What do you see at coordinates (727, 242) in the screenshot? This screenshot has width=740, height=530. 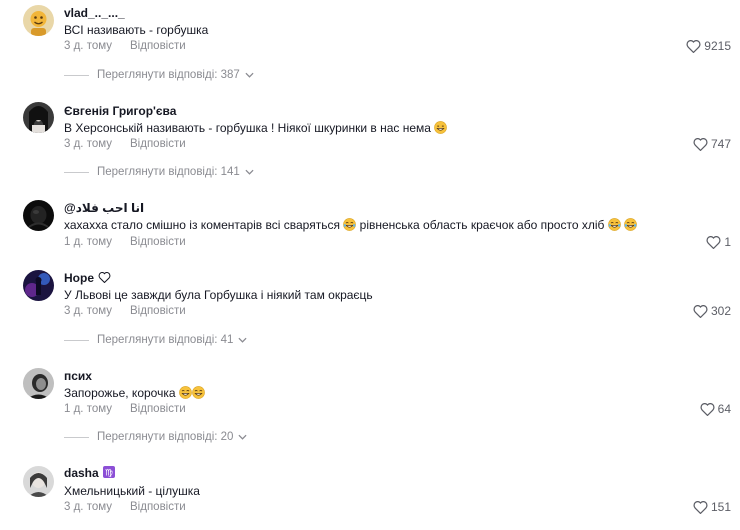 I see `like-count: 1` at bounding box center [727, 242].